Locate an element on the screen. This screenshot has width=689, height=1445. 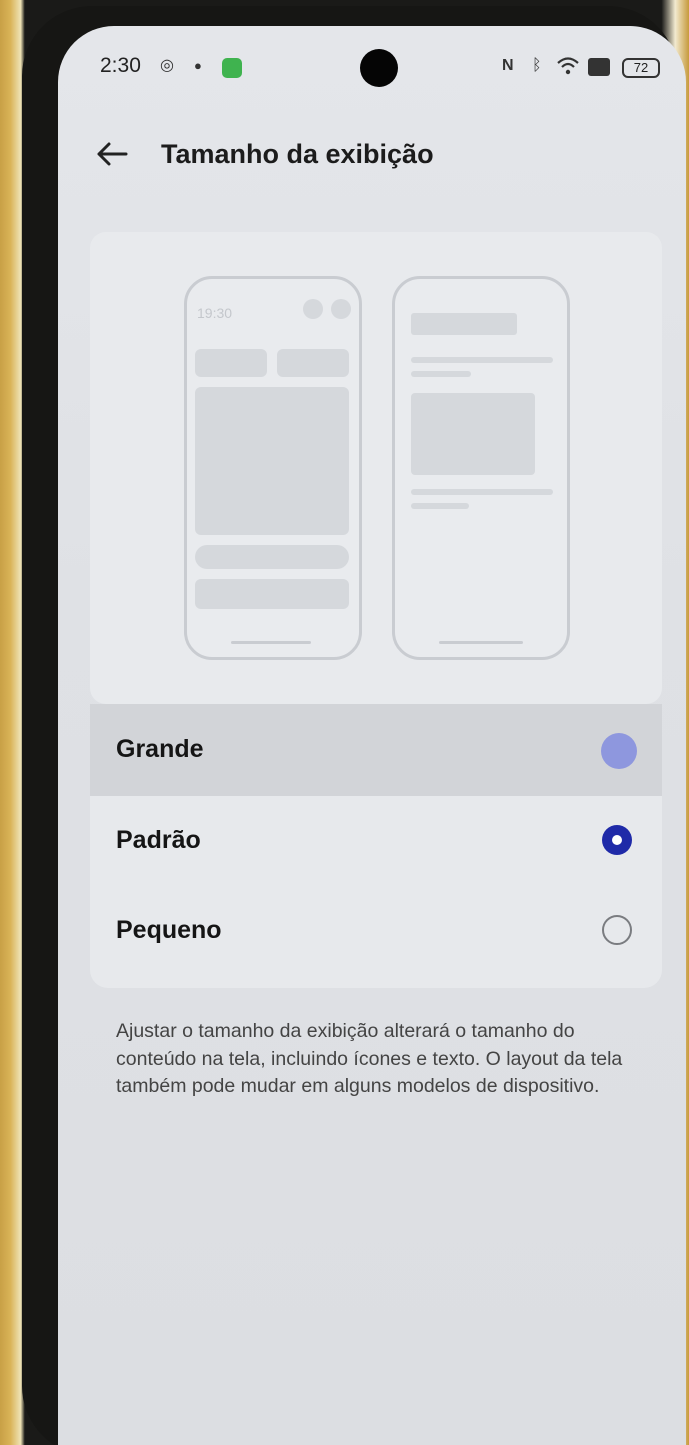
alarm-icon: ◎ is located at coordinates (167, 65).